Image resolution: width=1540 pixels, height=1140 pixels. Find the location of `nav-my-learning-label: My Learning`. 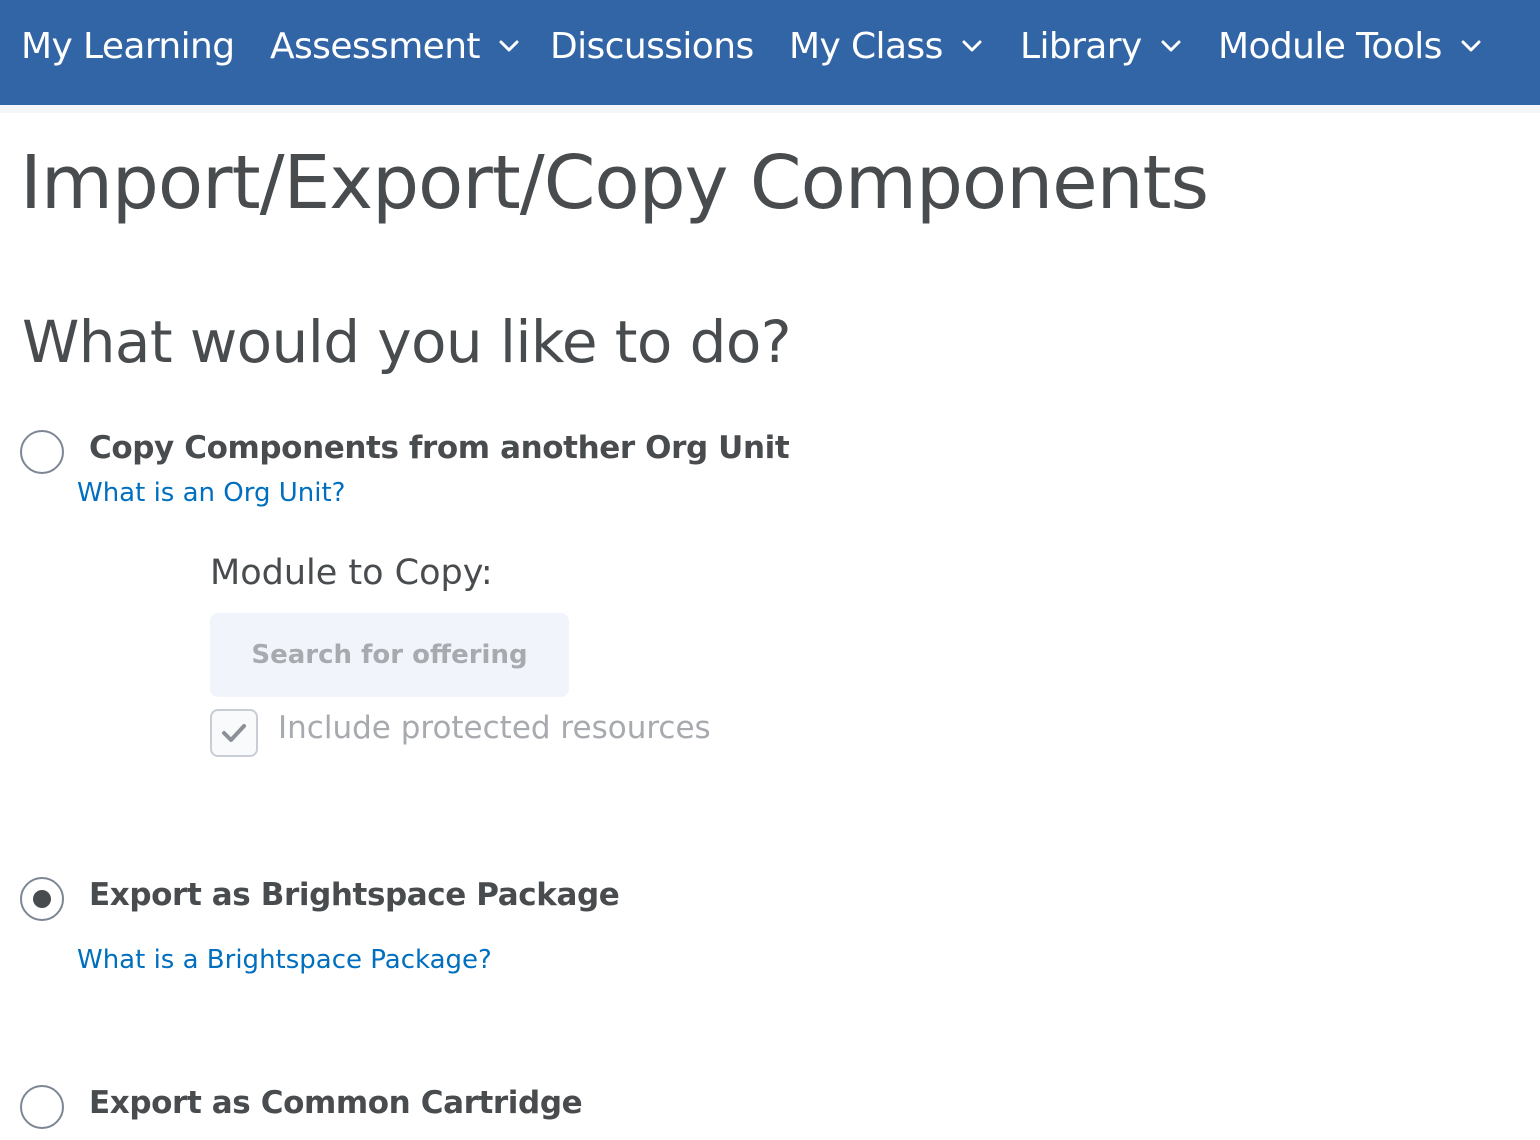

nav-my-learning-label: My Learning is located at coordinates (128, 46).